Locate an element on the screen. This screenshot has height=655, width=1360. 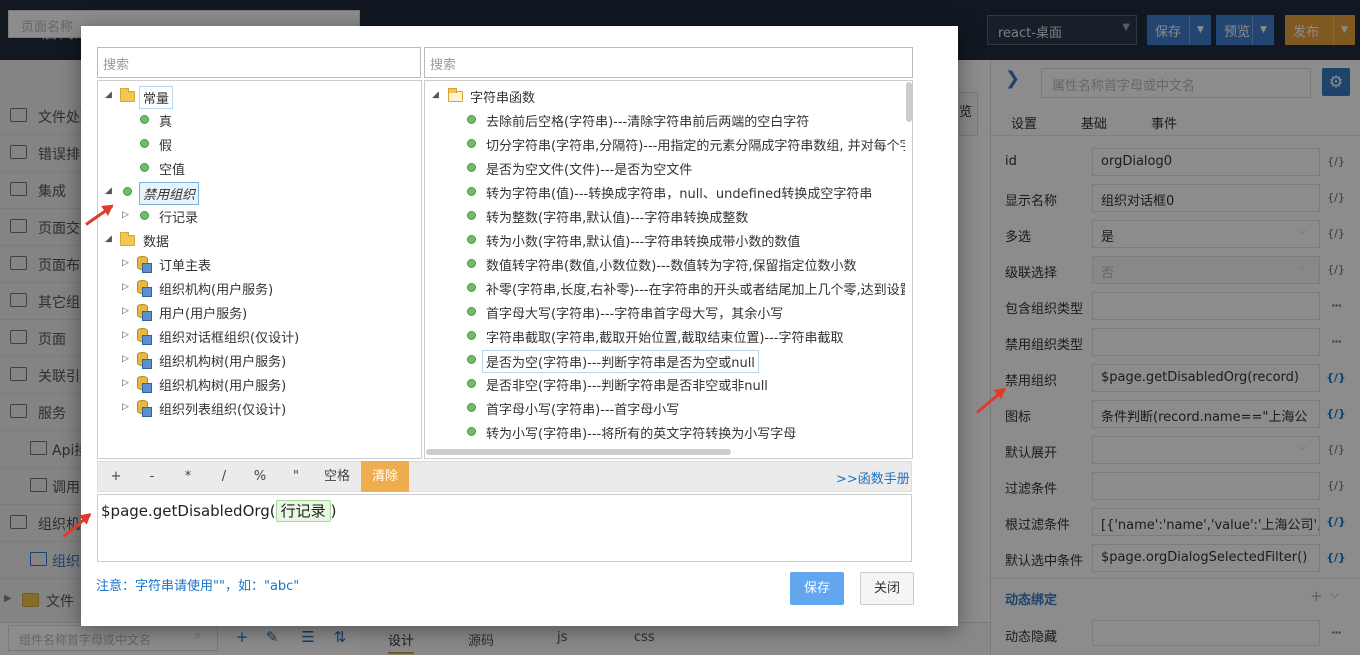
op-percent-button: % is located at coordinates (260, 476).